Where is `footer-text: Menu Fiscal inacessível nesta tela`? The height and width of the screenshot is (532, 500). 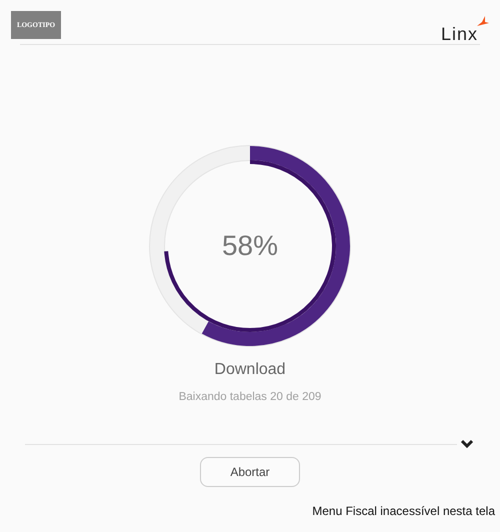 footer-text: Menu Fiscal inacessível nesta tela is located at coordinates (403, 511).